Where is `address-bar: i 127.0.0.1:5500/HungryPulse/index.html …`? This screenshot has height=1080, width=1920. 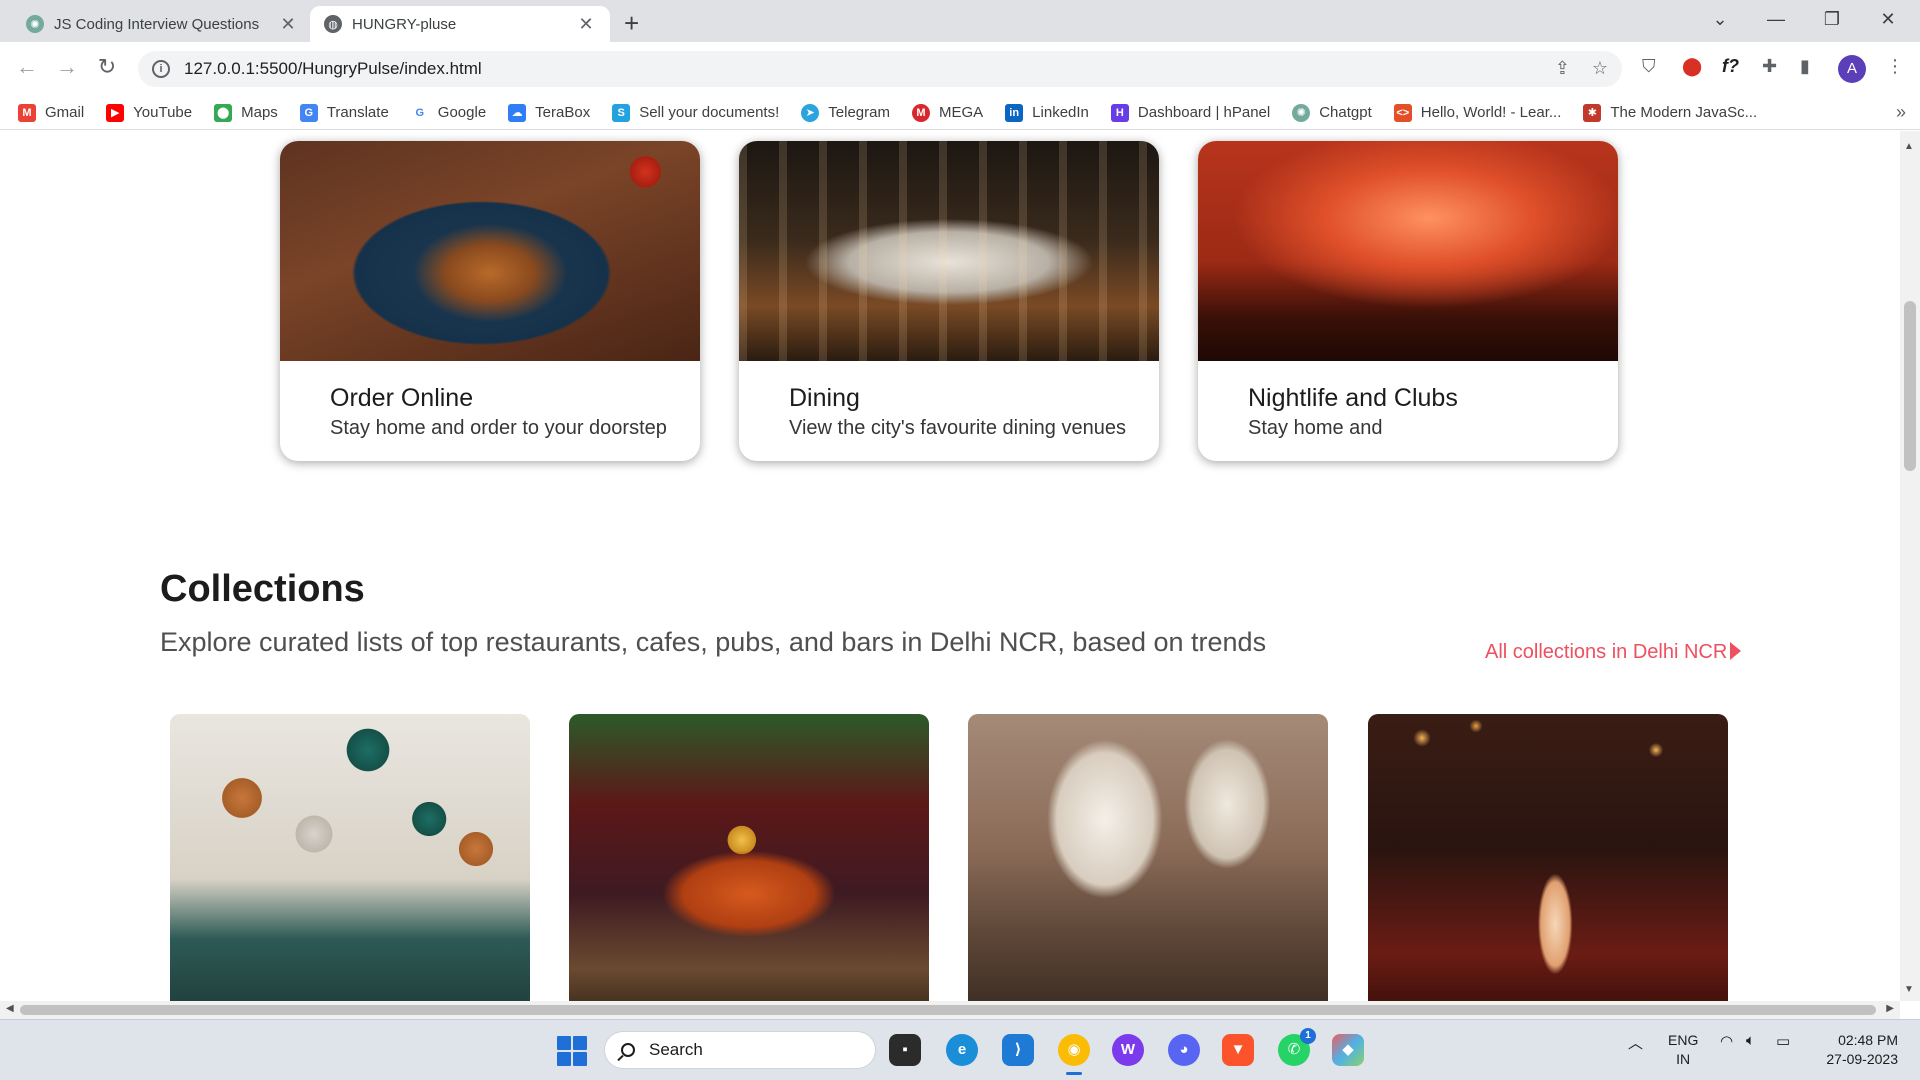 address-bar: i 127.0.0.1:5500/HungryPulse/index.html … is located at coordinates (880, 69).